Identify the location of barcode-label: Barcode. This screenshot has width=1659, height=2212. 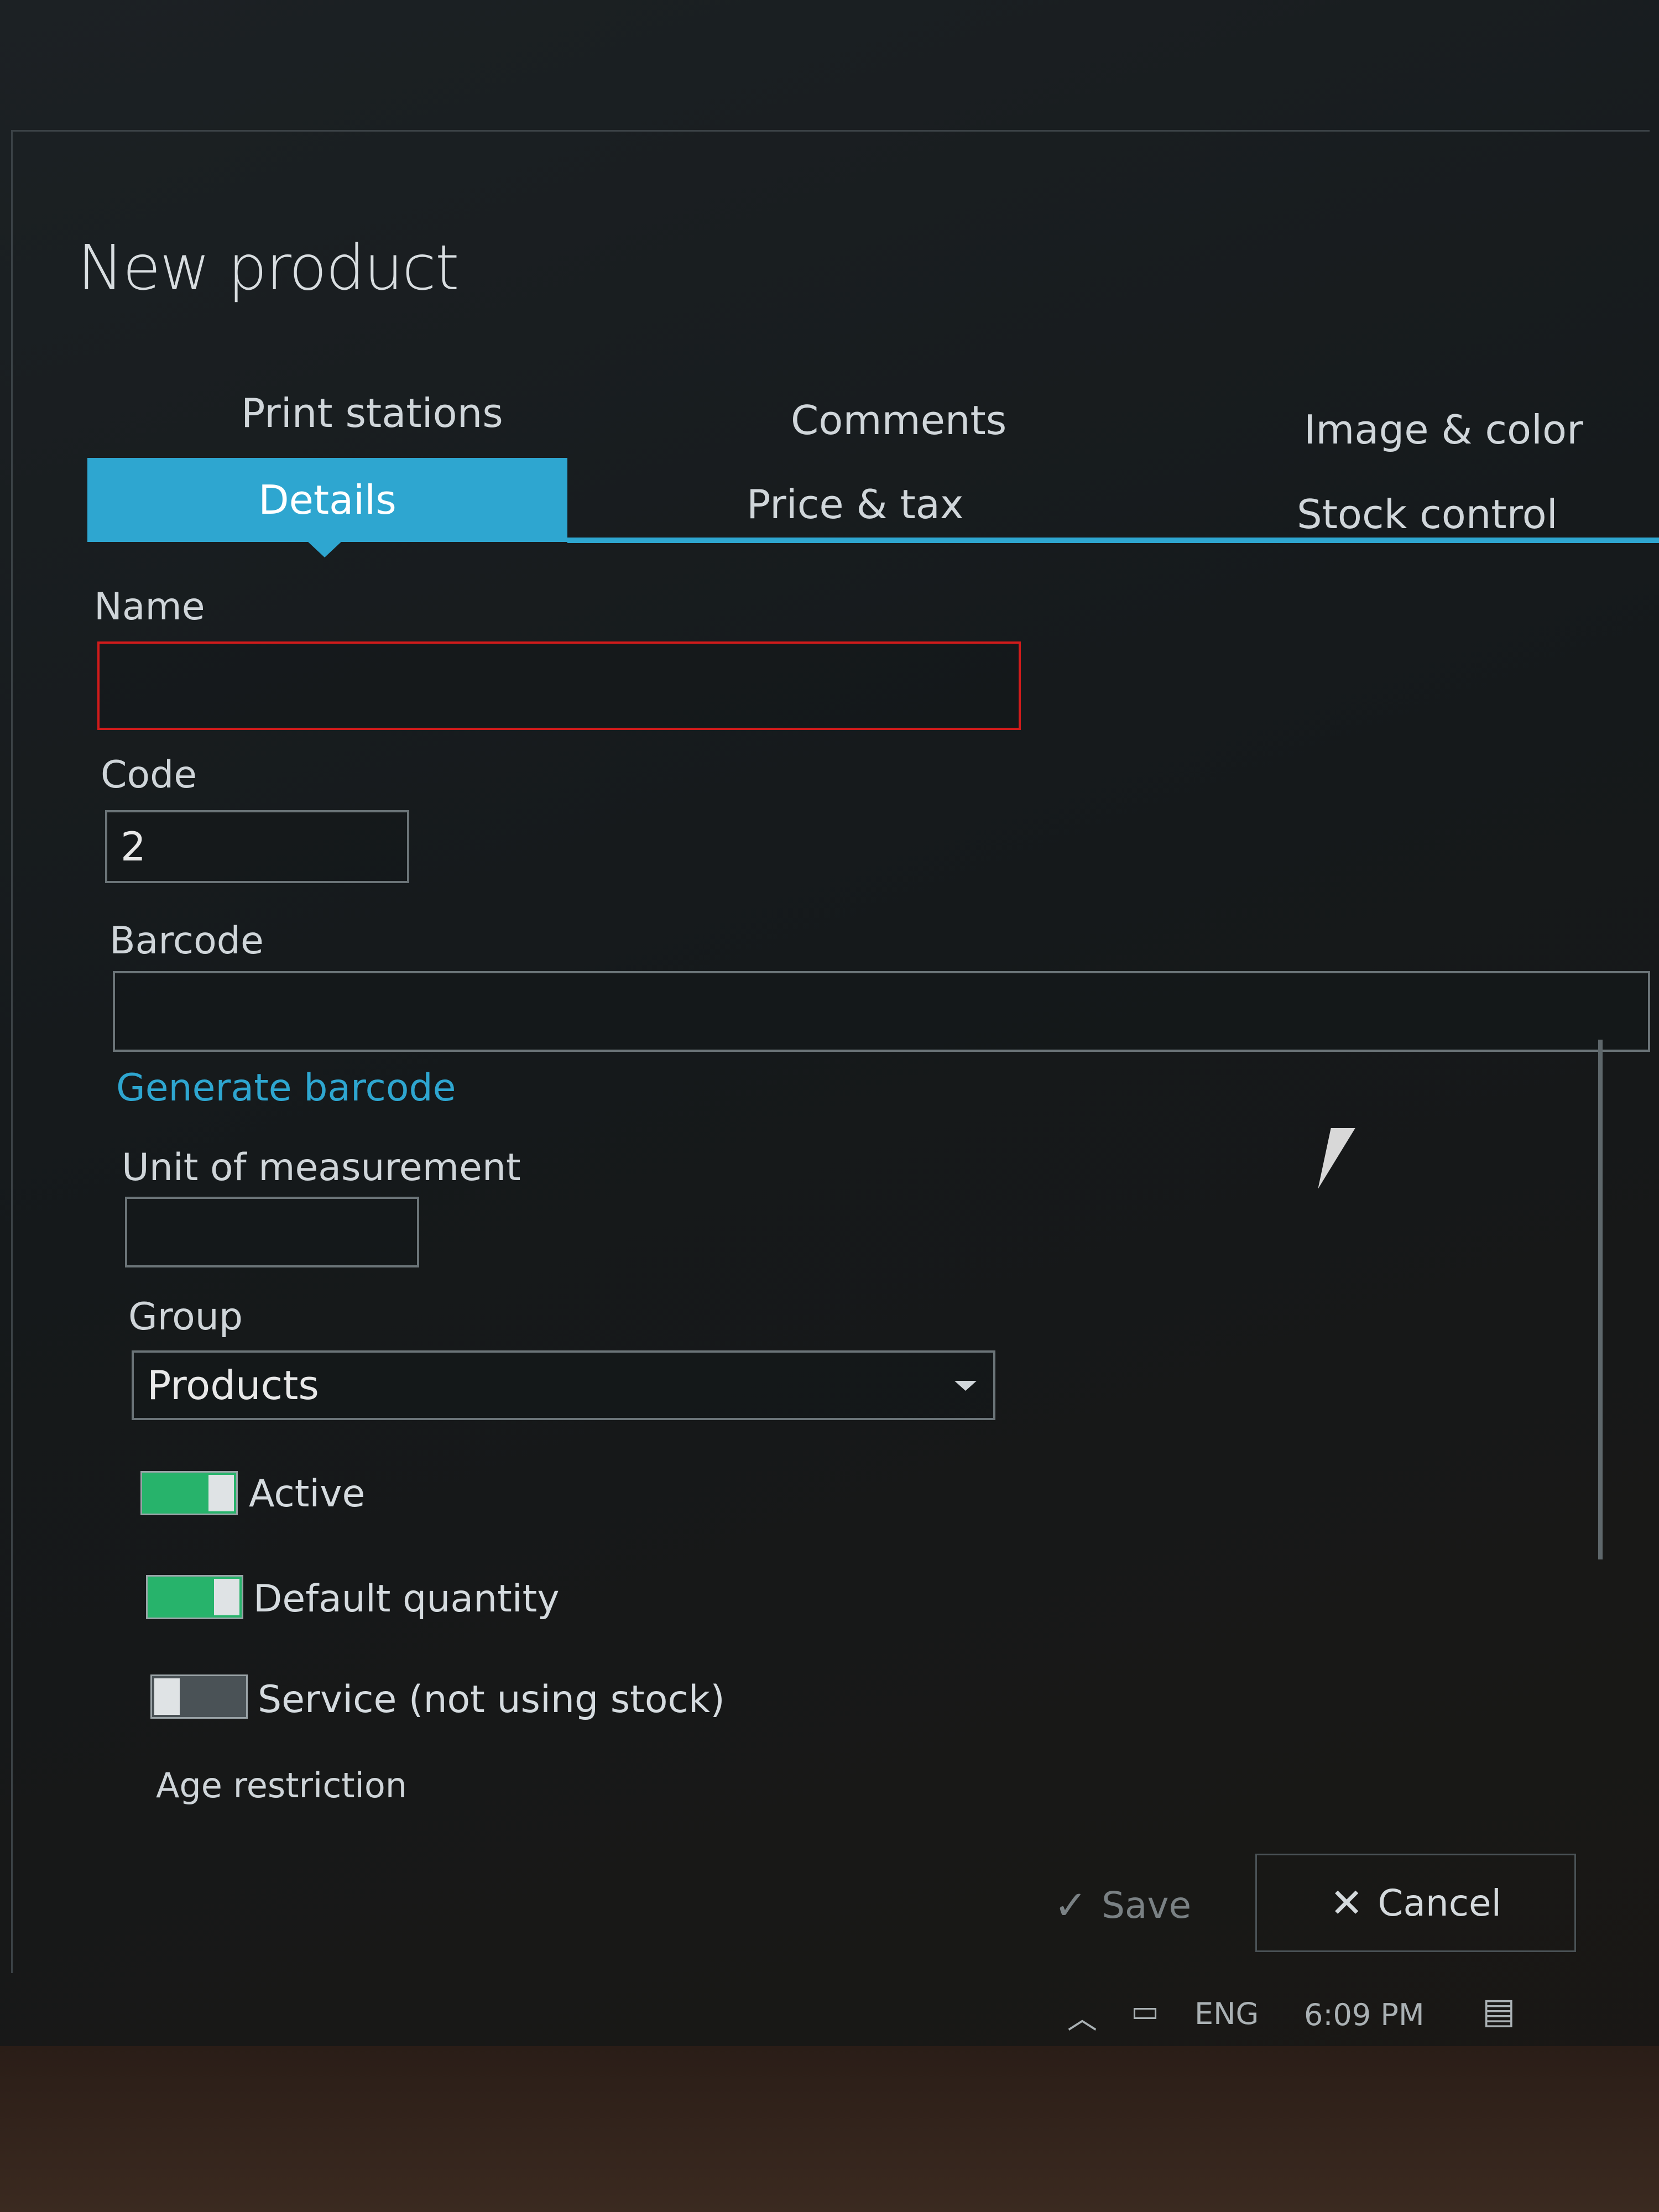
(187, 941).